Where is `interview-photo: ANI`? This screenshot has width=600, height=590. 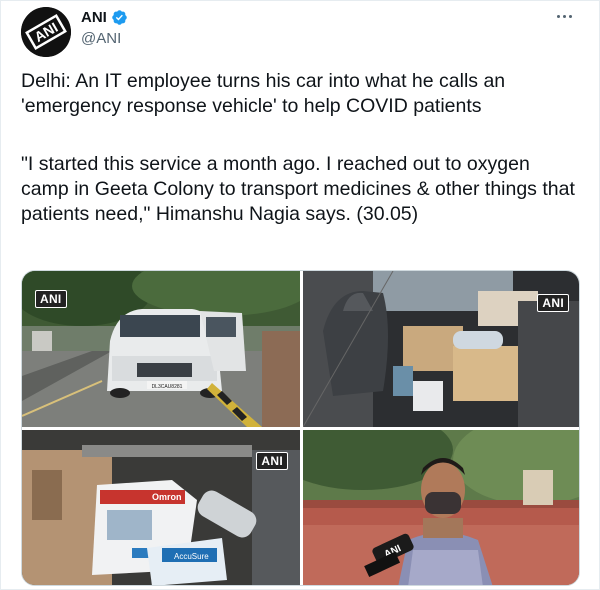
interview-photo: ANI is located at coordinates (441, 507).